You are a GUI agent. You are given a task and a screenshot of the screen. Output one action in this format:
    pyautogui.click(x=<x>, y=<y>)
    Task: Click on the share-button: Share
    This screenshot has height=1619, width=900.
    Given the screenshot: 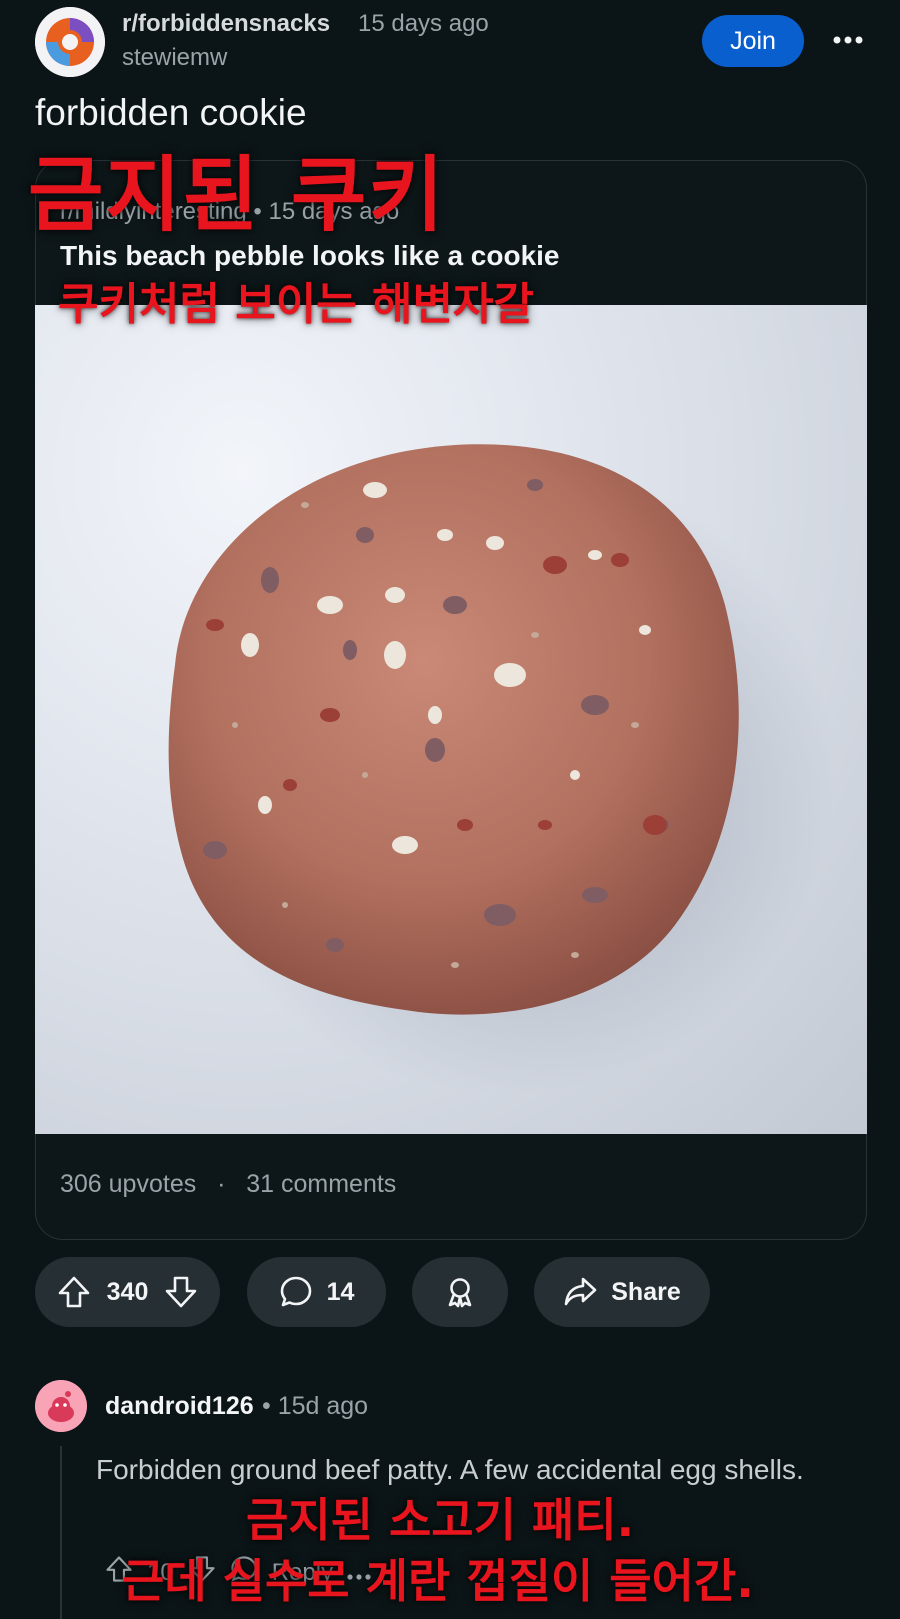 What is the action you would take?
    pyautogui.click(x=622, y=1292)
    